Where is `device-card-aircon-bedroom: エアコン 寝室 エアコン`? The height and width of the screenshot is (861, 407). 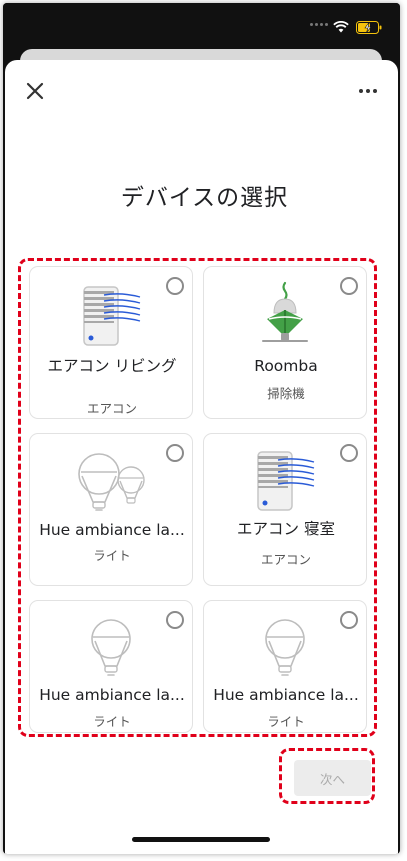 device-card-aircon-bedroom: エアコン 寝室 エアコン is located at coordinates (285, 509).